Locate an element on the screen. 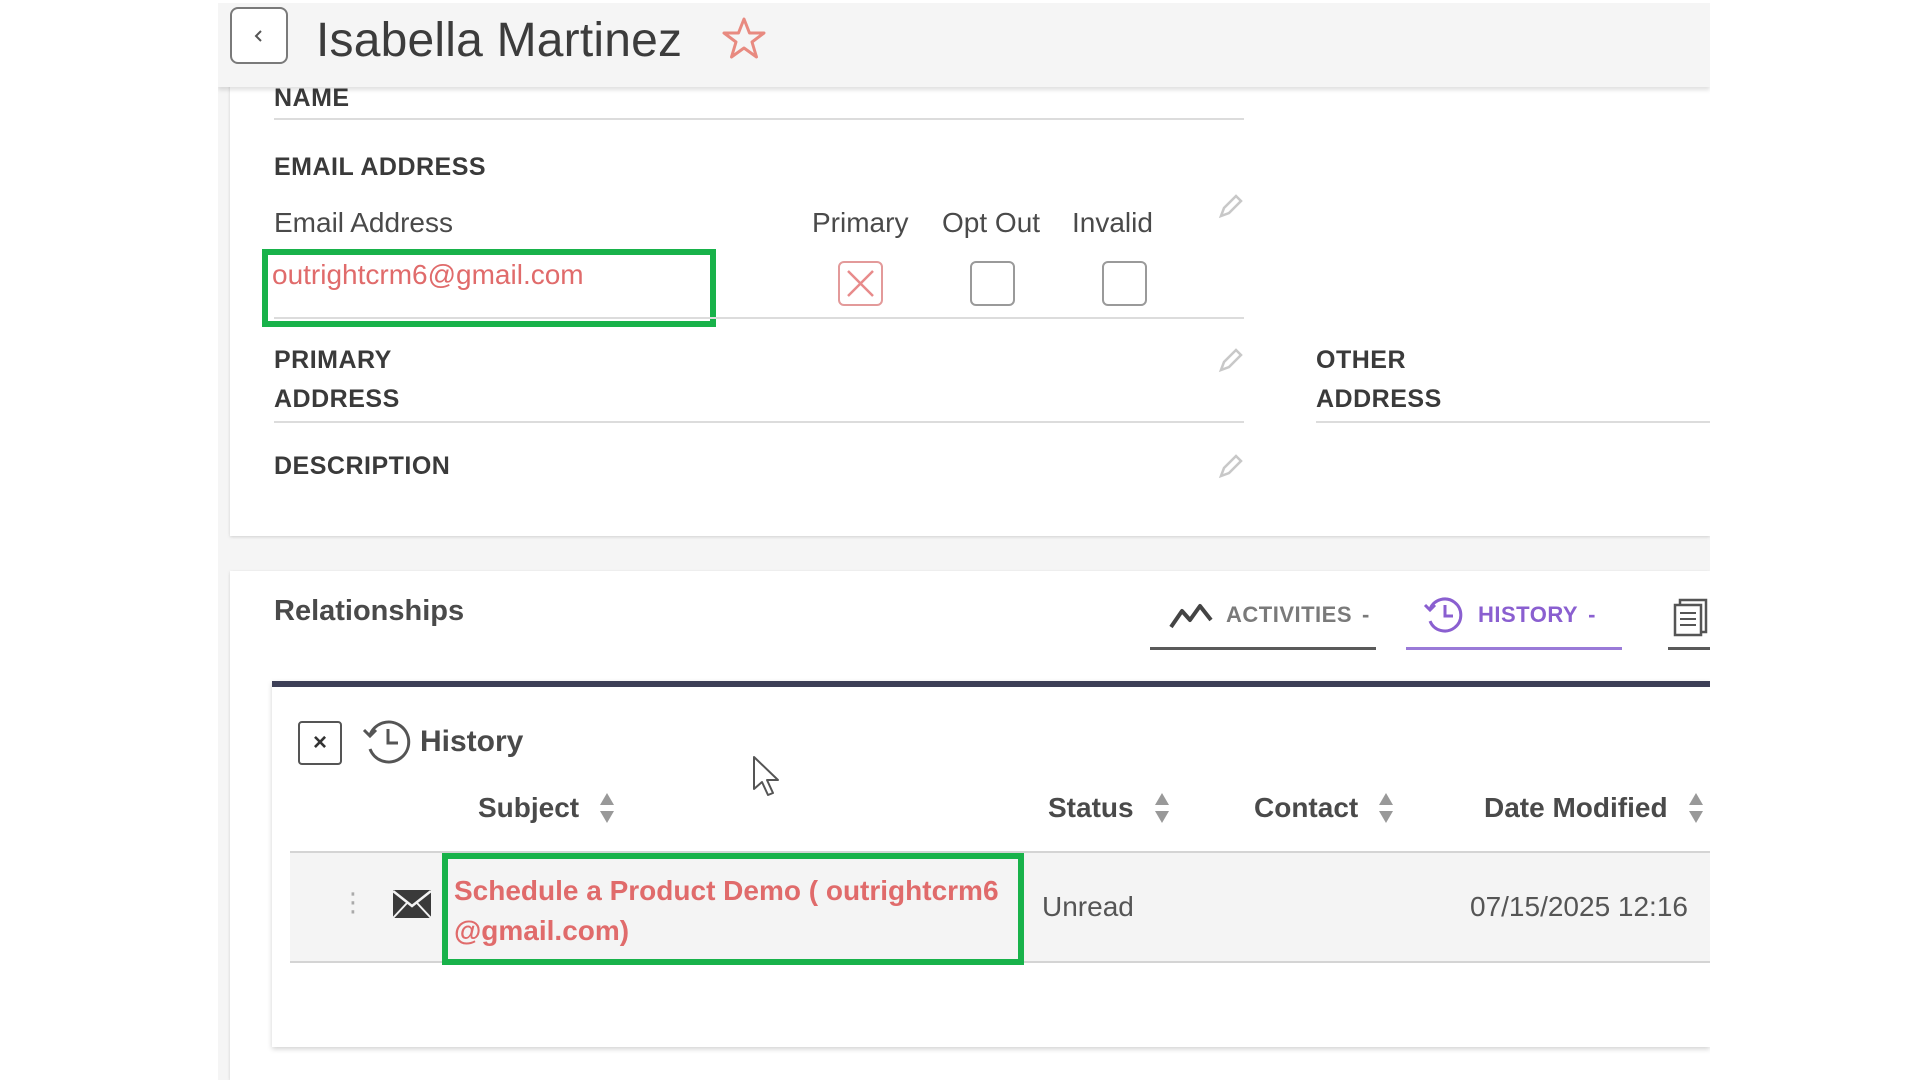 This screenshot has height=1080, width=1920. column-header-date-modified-label: Date Modified is located at coordinates (1576, 807).